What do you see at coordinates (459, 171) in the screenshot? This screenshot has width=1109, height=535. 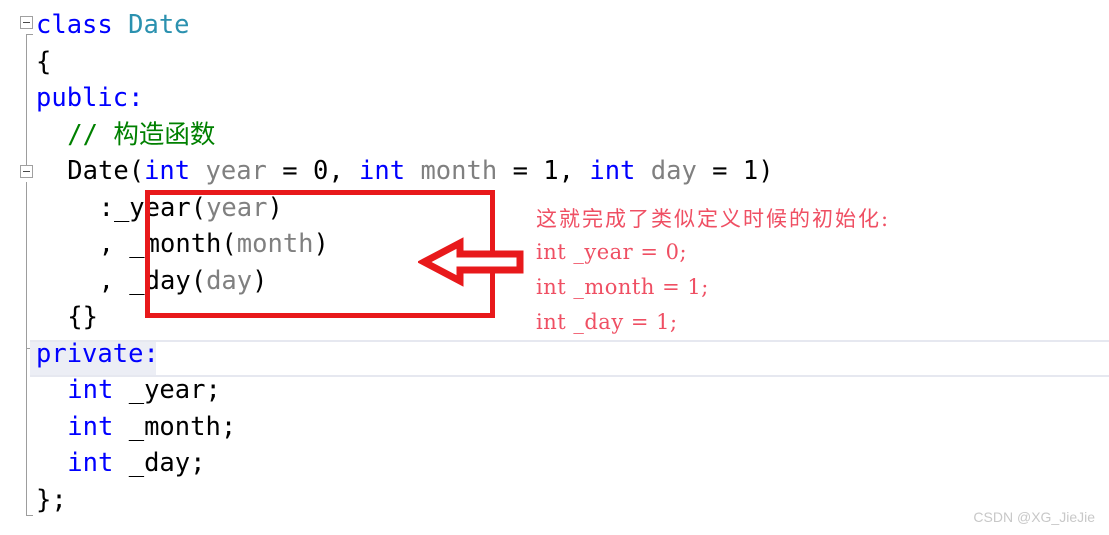 I see `code-token: month` at bounding box center [459, 171].